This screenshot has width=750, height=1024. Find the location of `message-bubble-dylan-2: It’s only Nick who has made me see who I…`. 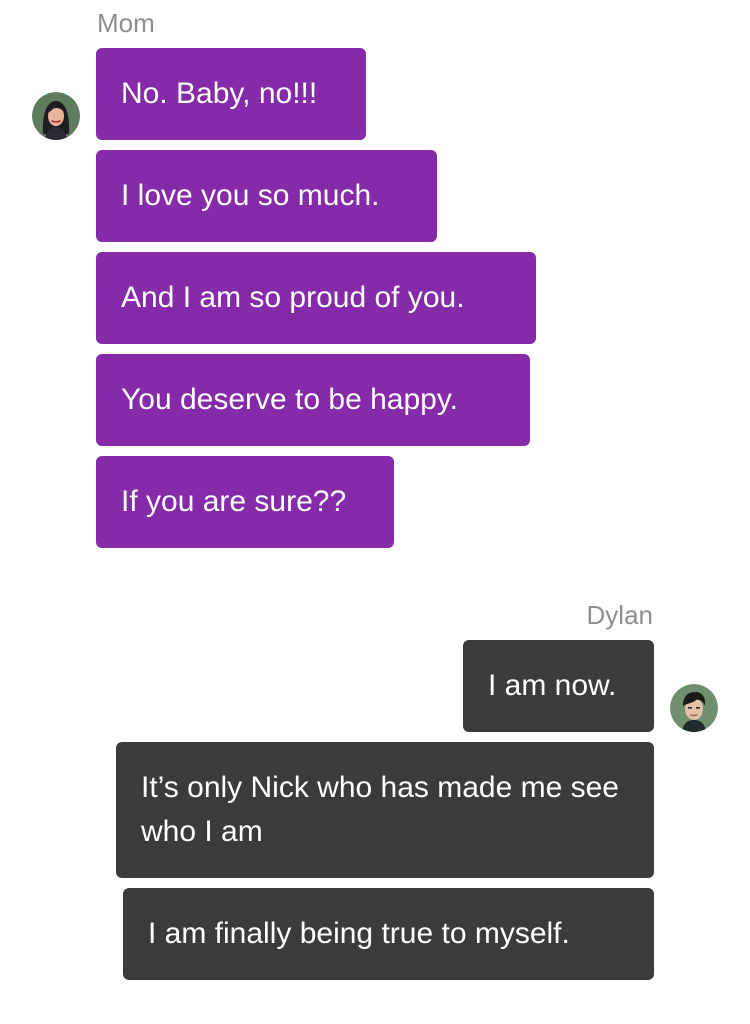

message-bubble-dylan-2: It’s only Nick who has made me see who I… is located at coordinates (385, 810).